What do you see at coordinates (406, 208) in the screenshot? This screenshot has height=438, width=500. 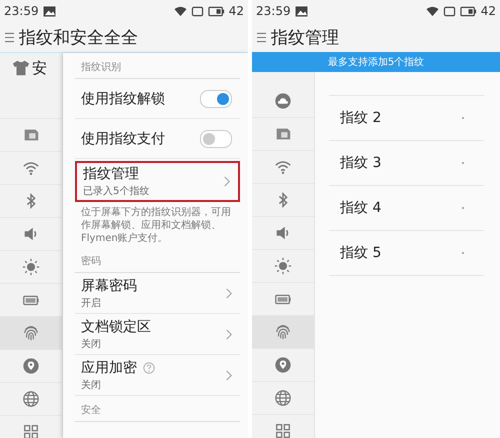 I see `fingerprint-item: 指纹 4` at bounding box center [406, 208].